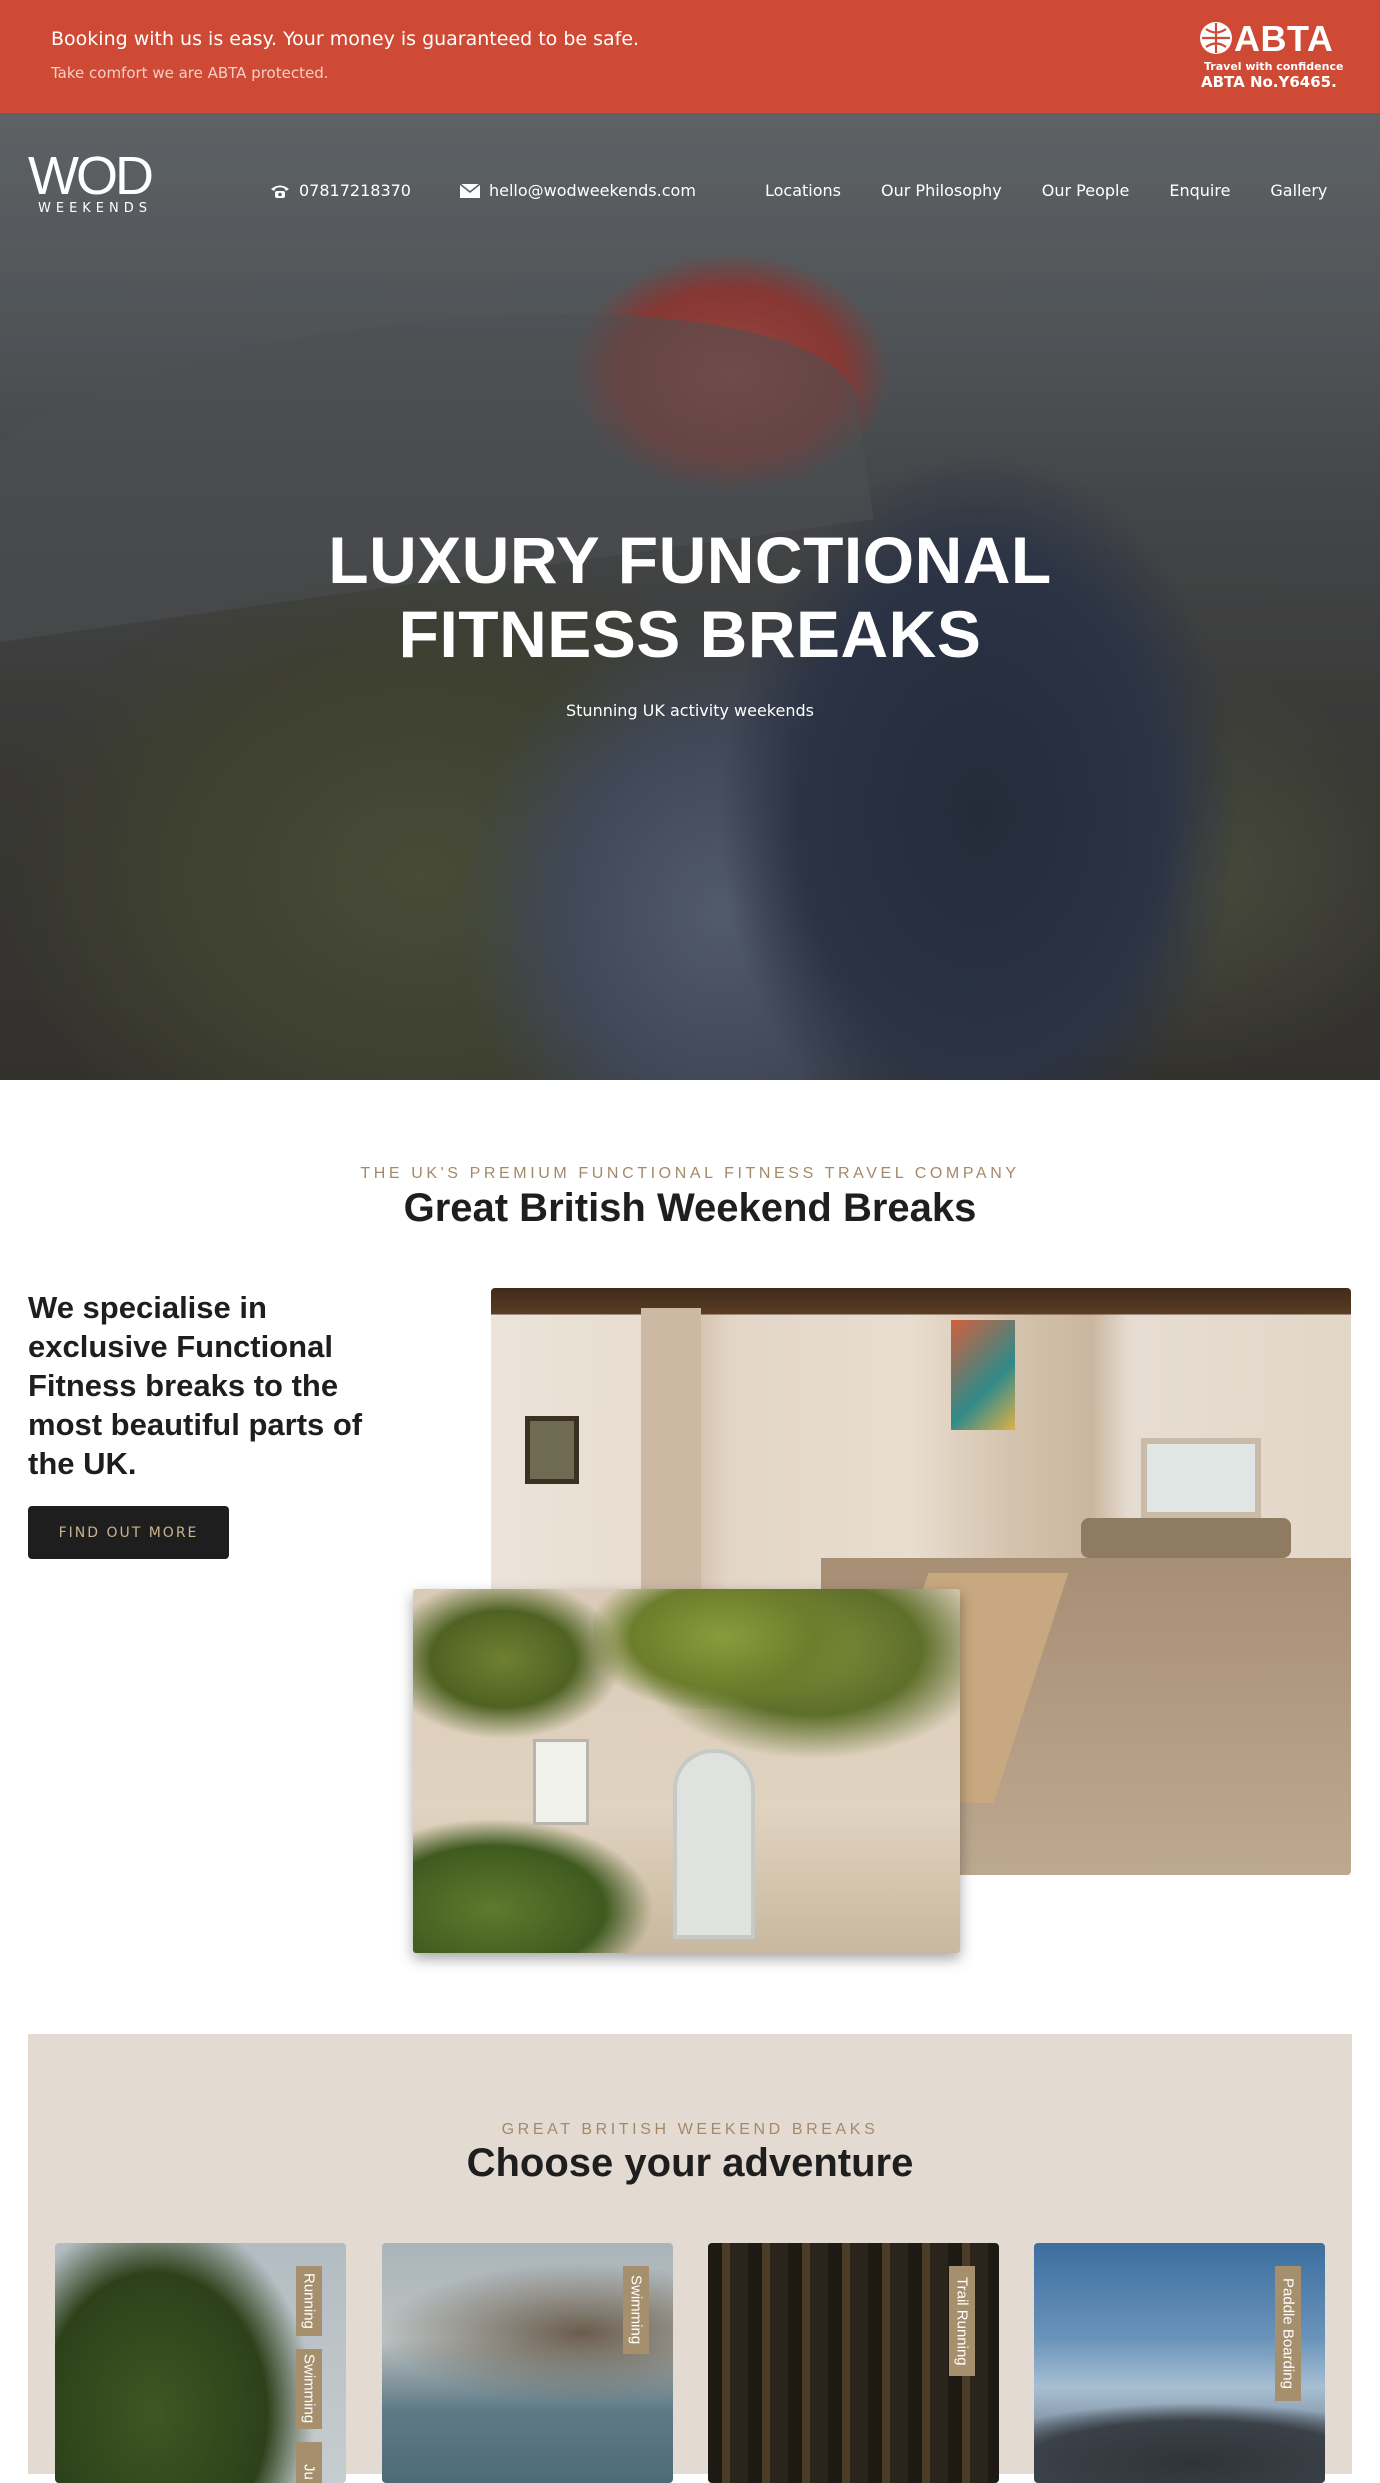 The height and width of the screenshot is (2483, 1380). Describe the element at coordinates (690, 560) in the screenshot. I see `hero-title-line1: LUXURY FUNCTIONAL` at that location.